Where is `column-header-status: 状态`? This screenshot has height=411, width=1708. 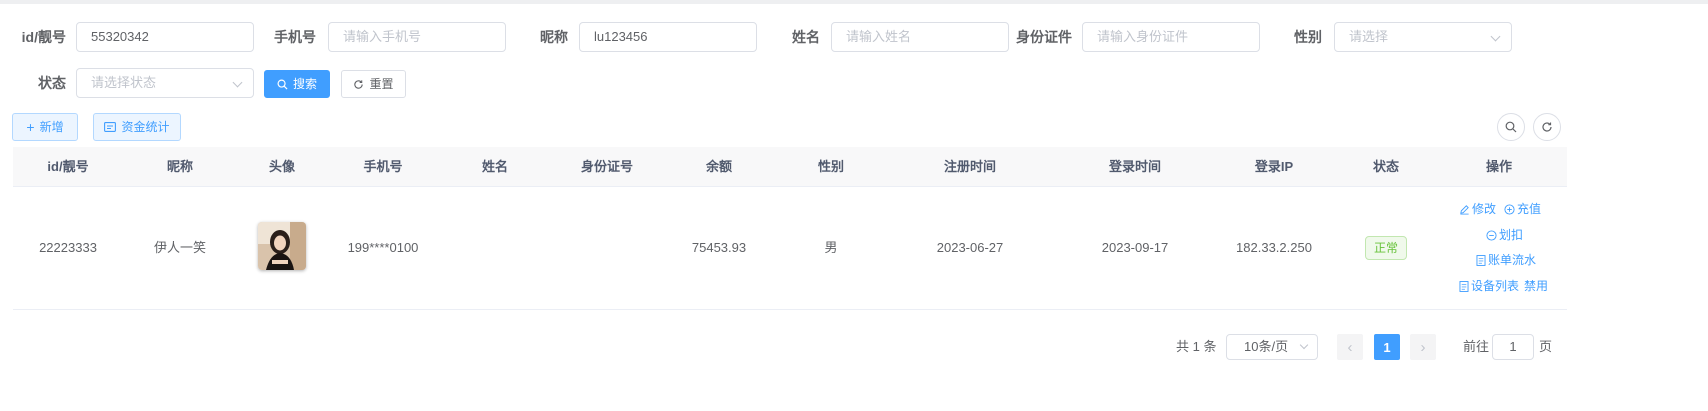
column-header-status: 状态 is located at coordinates (1386, 167).